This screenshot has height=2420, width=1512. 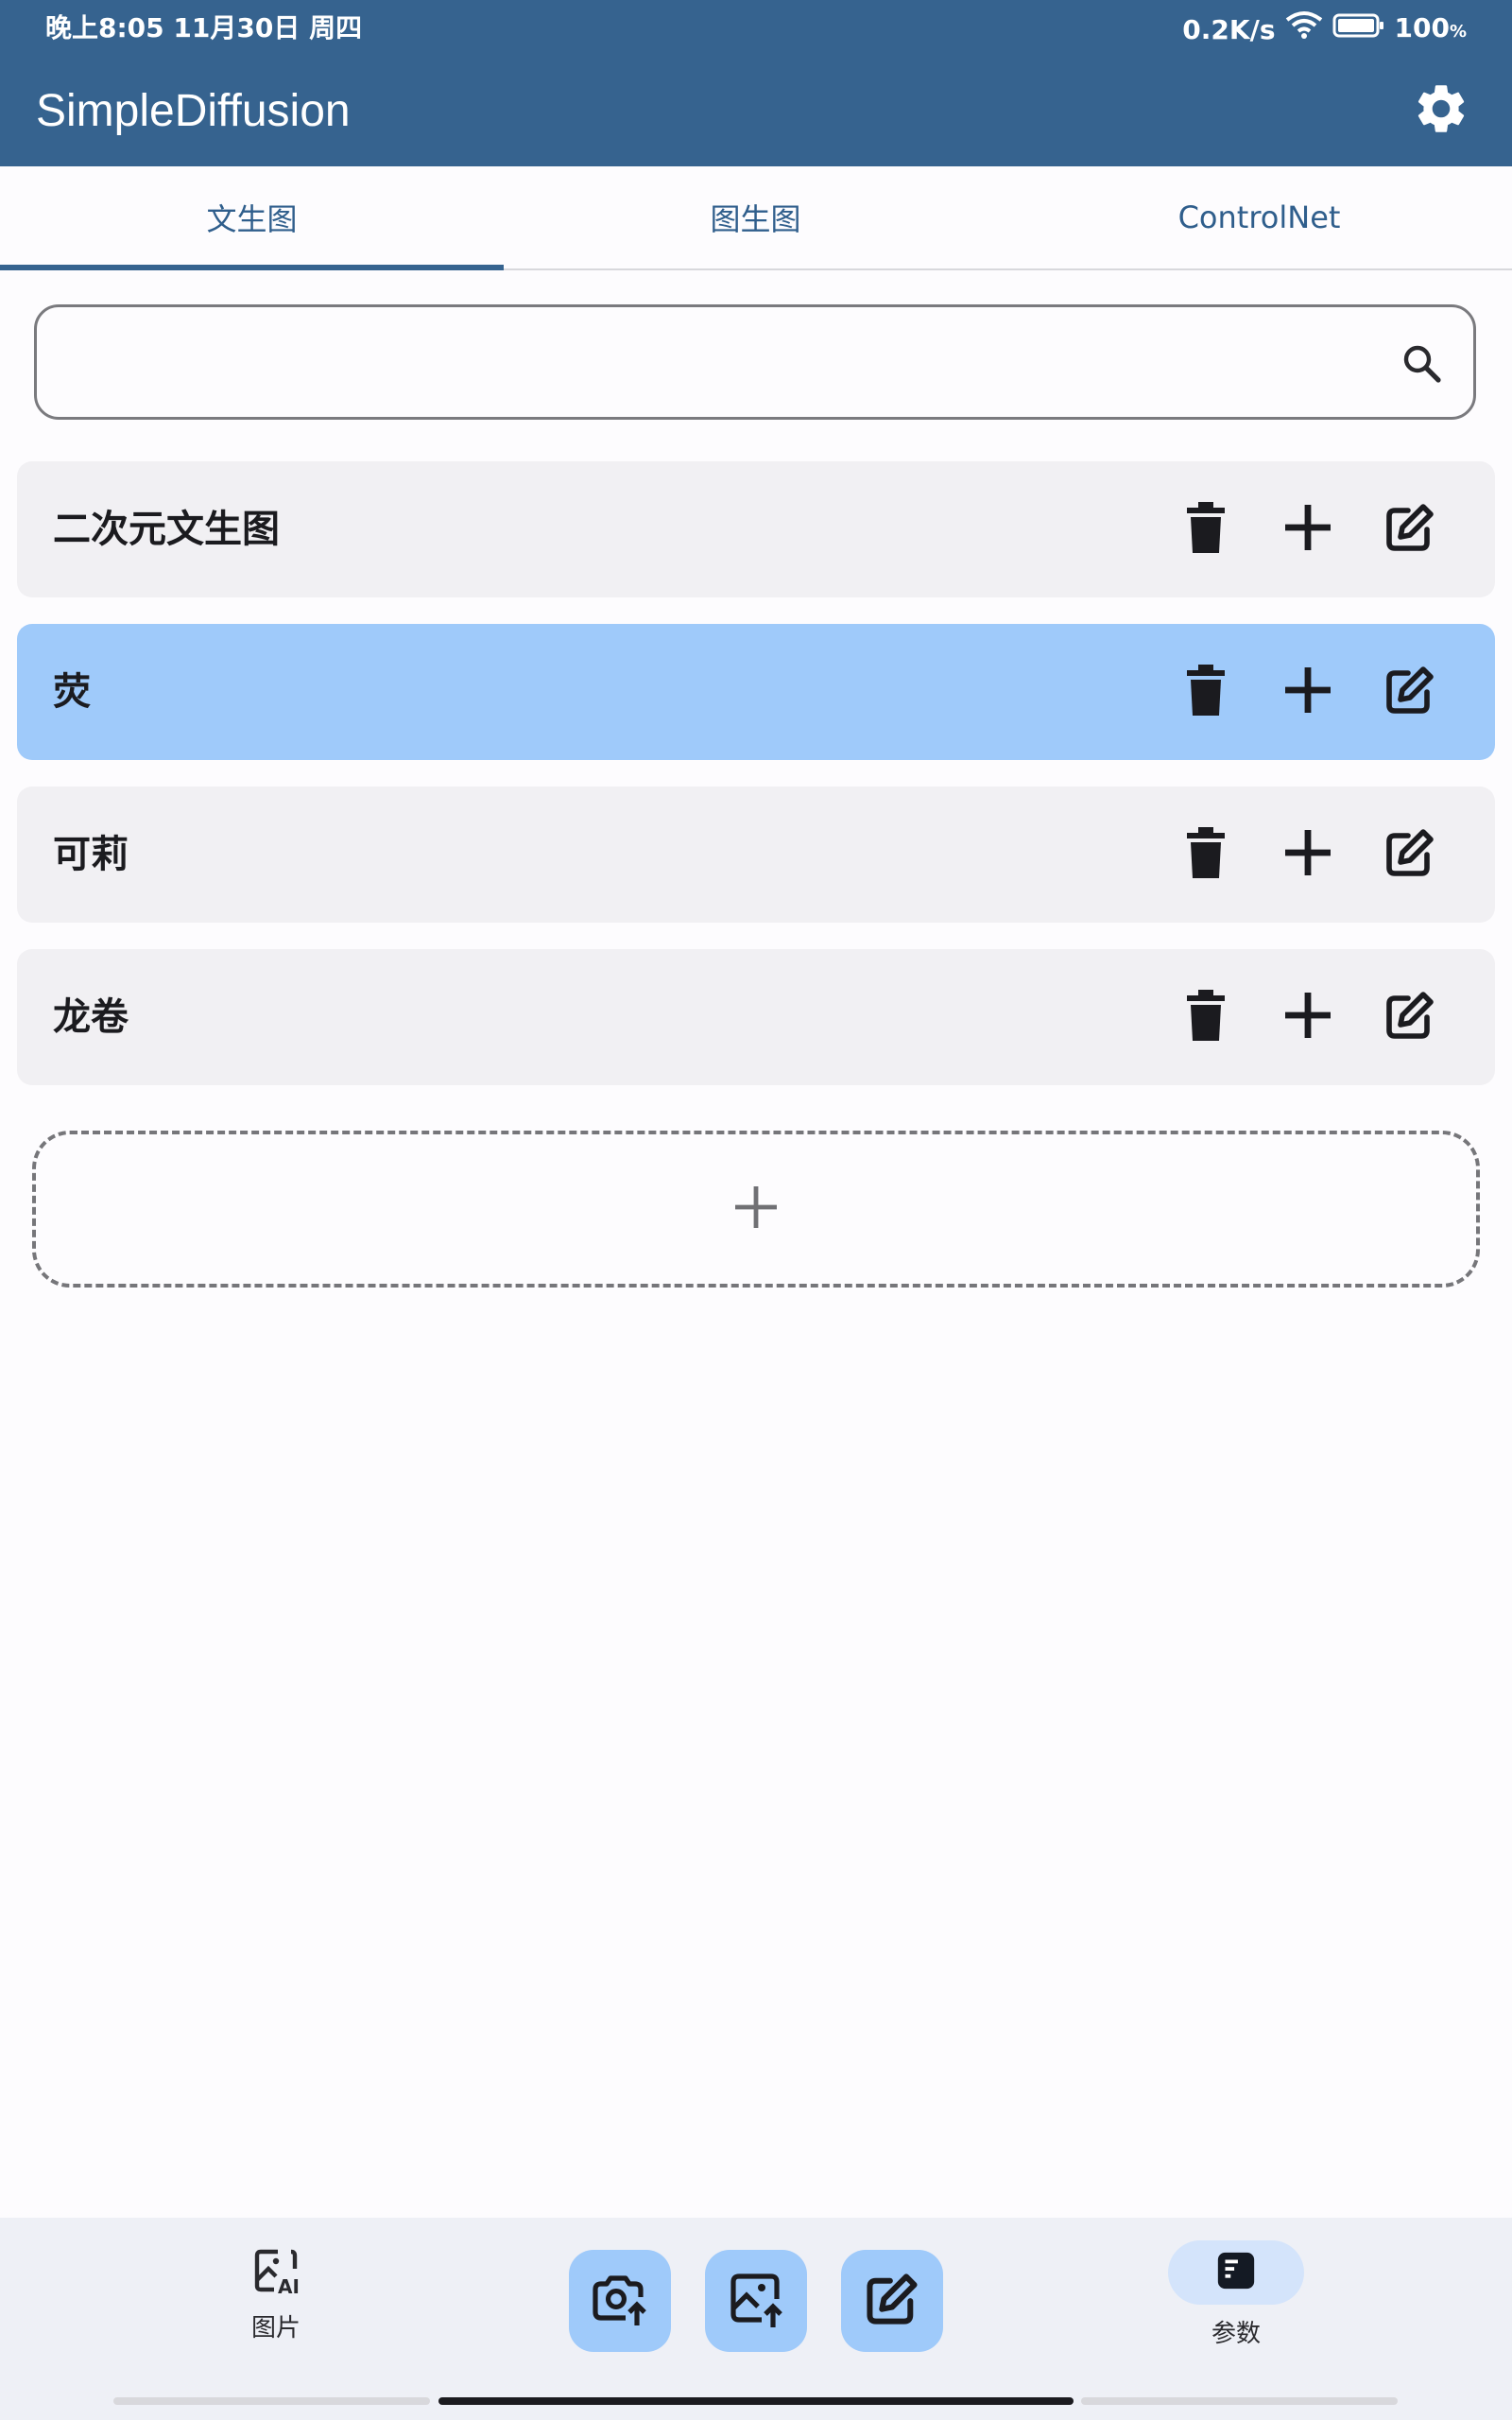 I want to click on ai-image-icon: AI, so click(x=276, y=2274).